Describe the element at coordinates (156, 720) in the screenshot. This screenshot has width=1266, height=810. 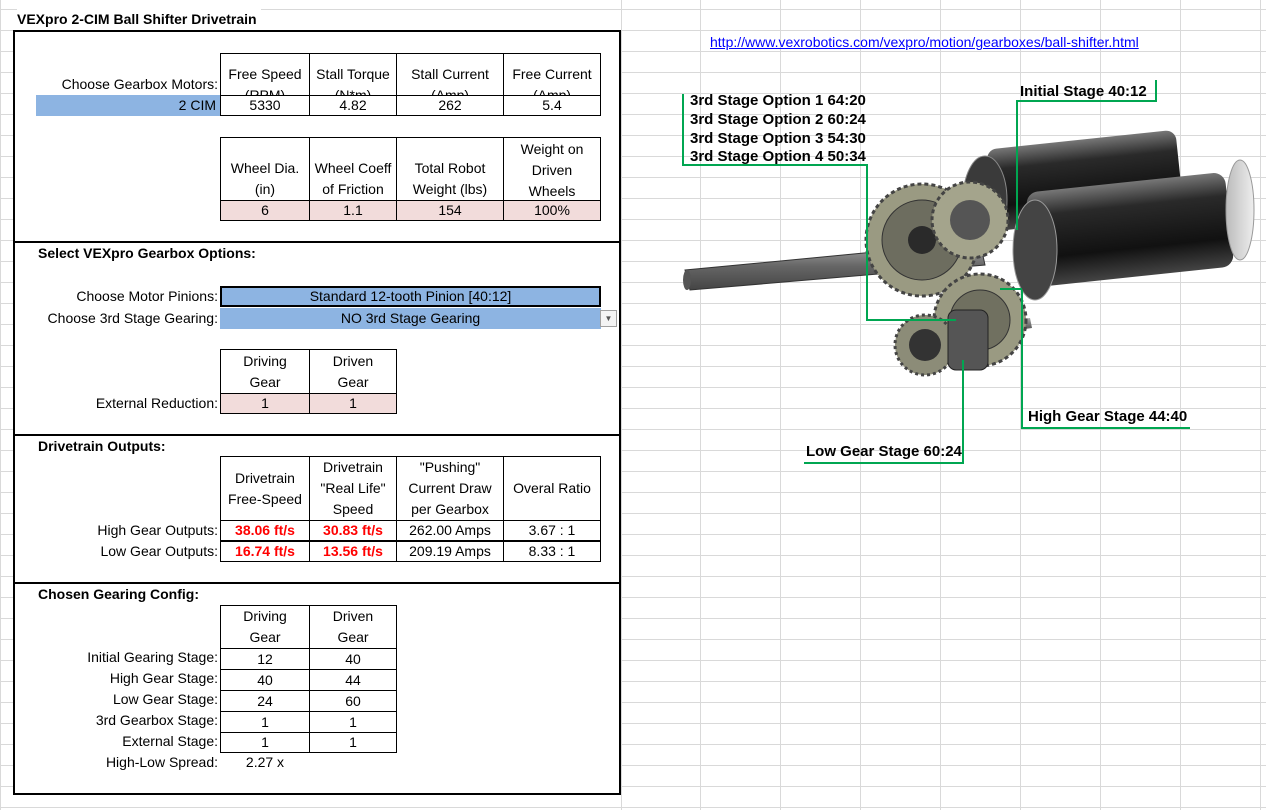
I see `cfg-row-label: 3rd Gearbox Stage:` at that location.